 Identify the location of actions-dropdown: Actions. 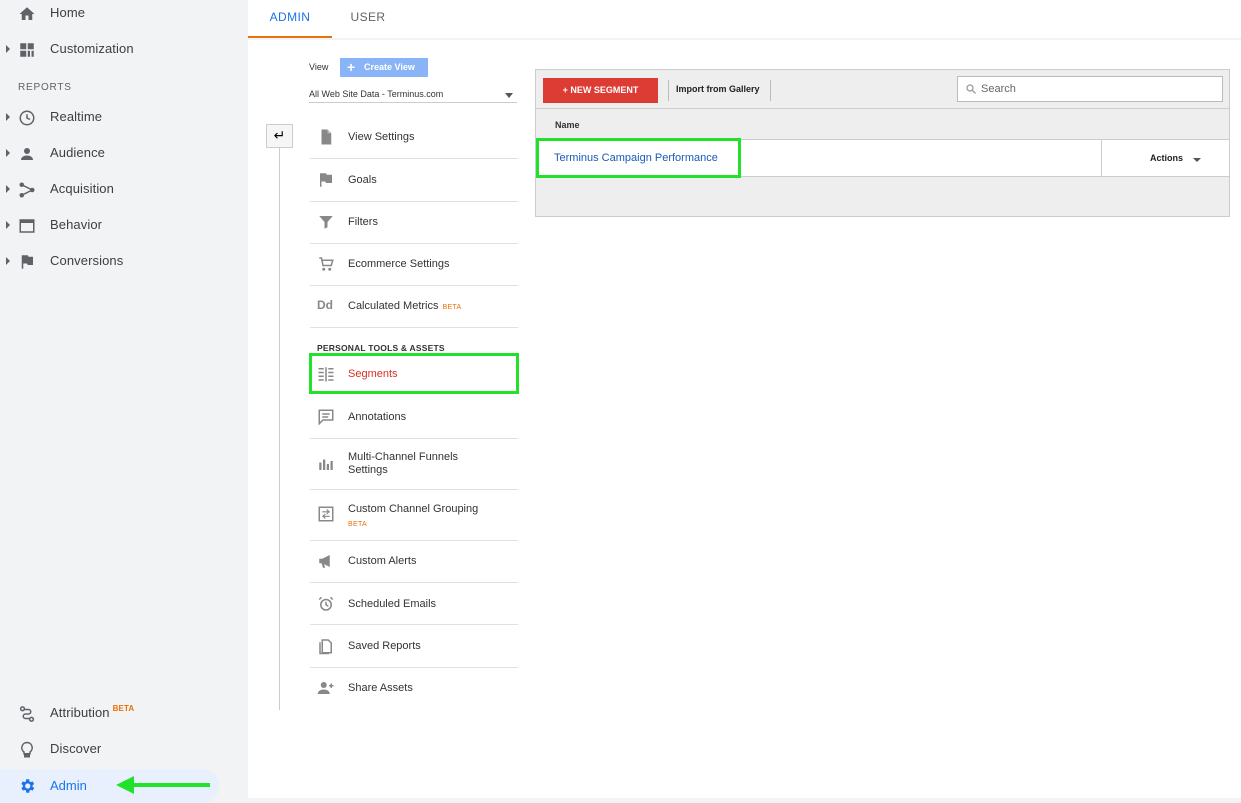
(1165, 158).